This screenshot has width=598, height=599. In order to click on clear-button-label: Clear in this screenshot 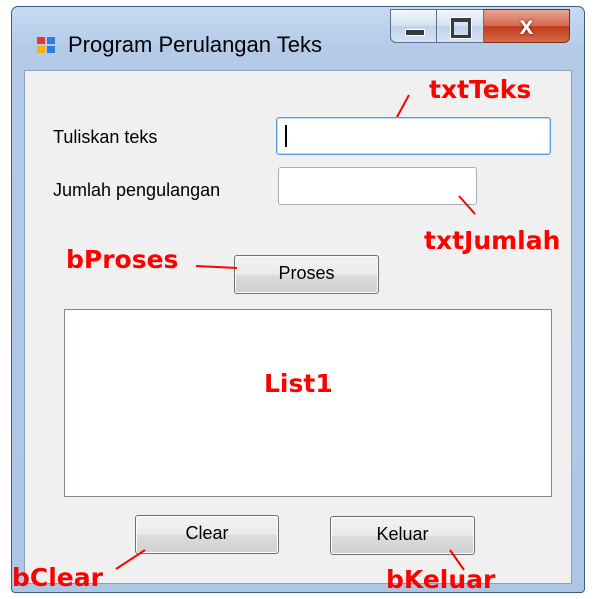, I will do `click(207, 533)`.